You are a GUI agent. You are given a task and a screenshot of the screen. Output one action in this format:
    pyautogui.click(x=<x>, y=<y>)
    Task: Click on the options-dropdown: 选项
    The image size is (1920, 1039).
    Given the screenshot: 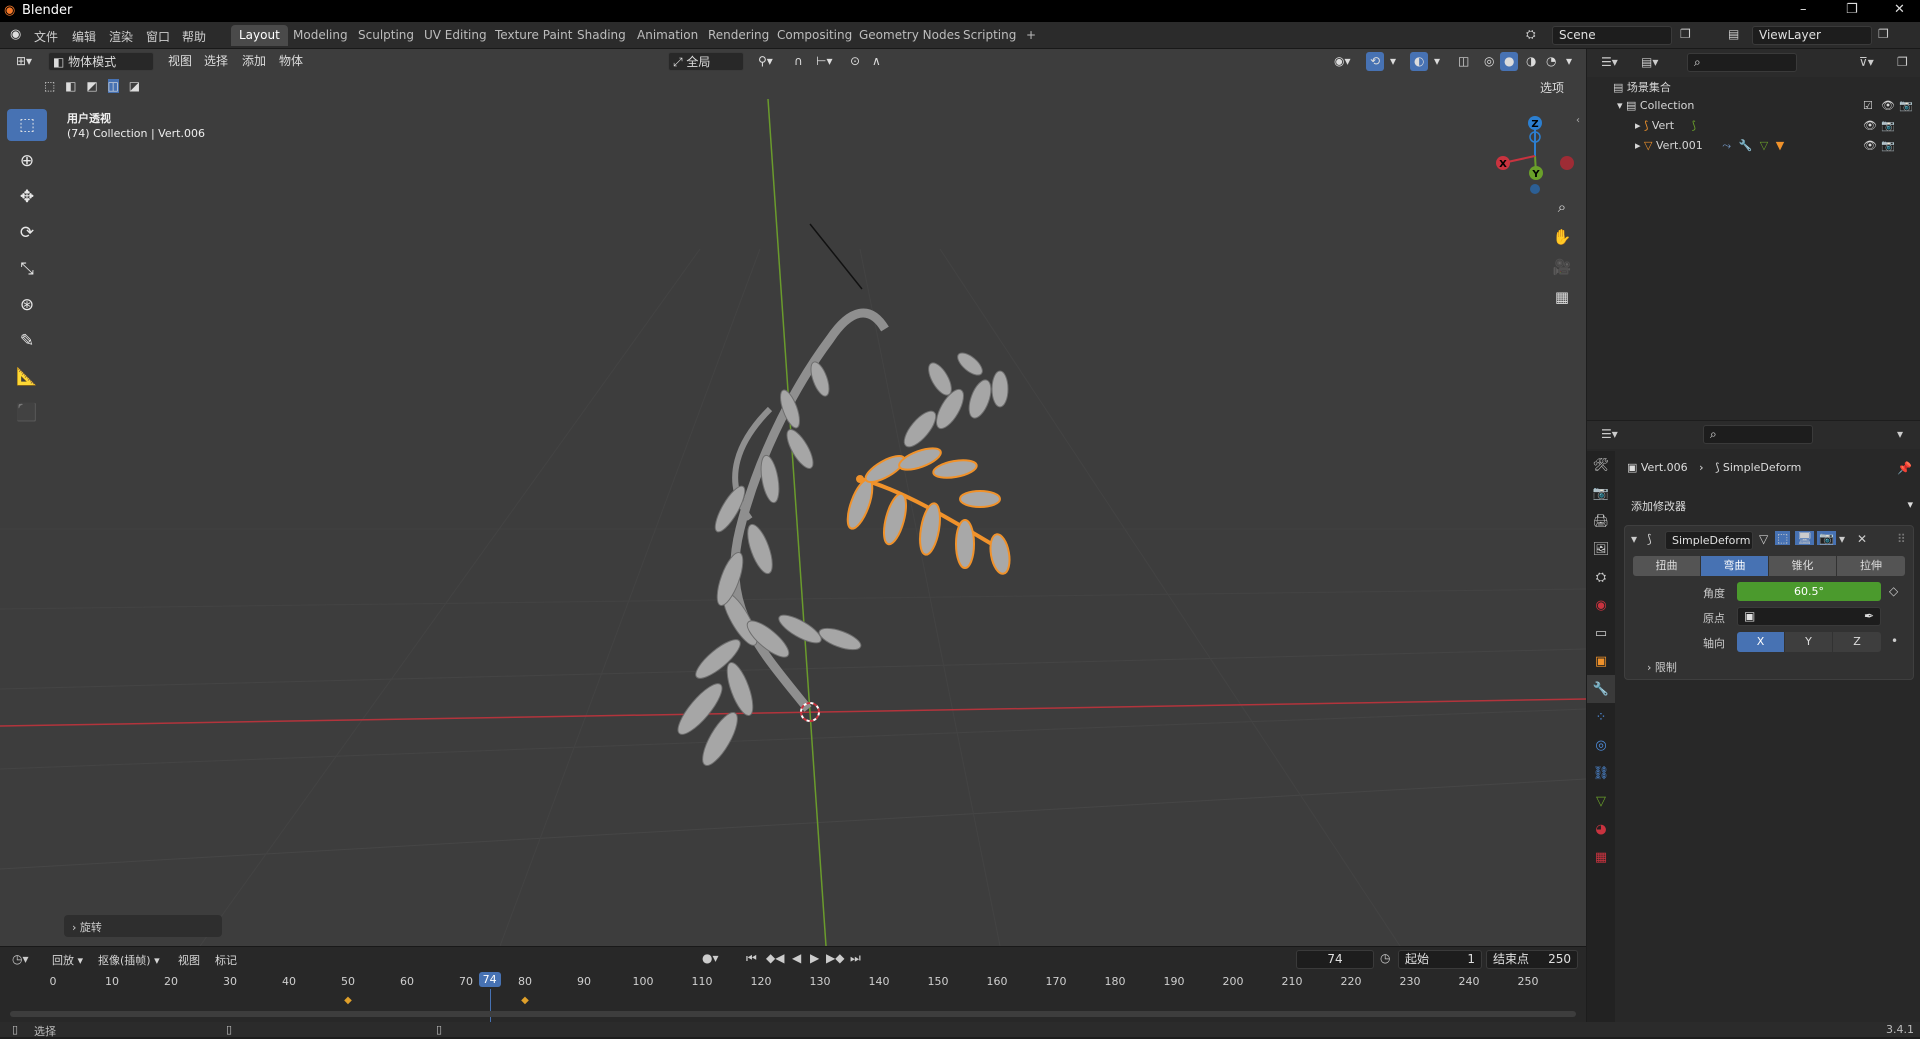 What is the action you would take?
    pyautogui.click(x=1552, y=88)
    